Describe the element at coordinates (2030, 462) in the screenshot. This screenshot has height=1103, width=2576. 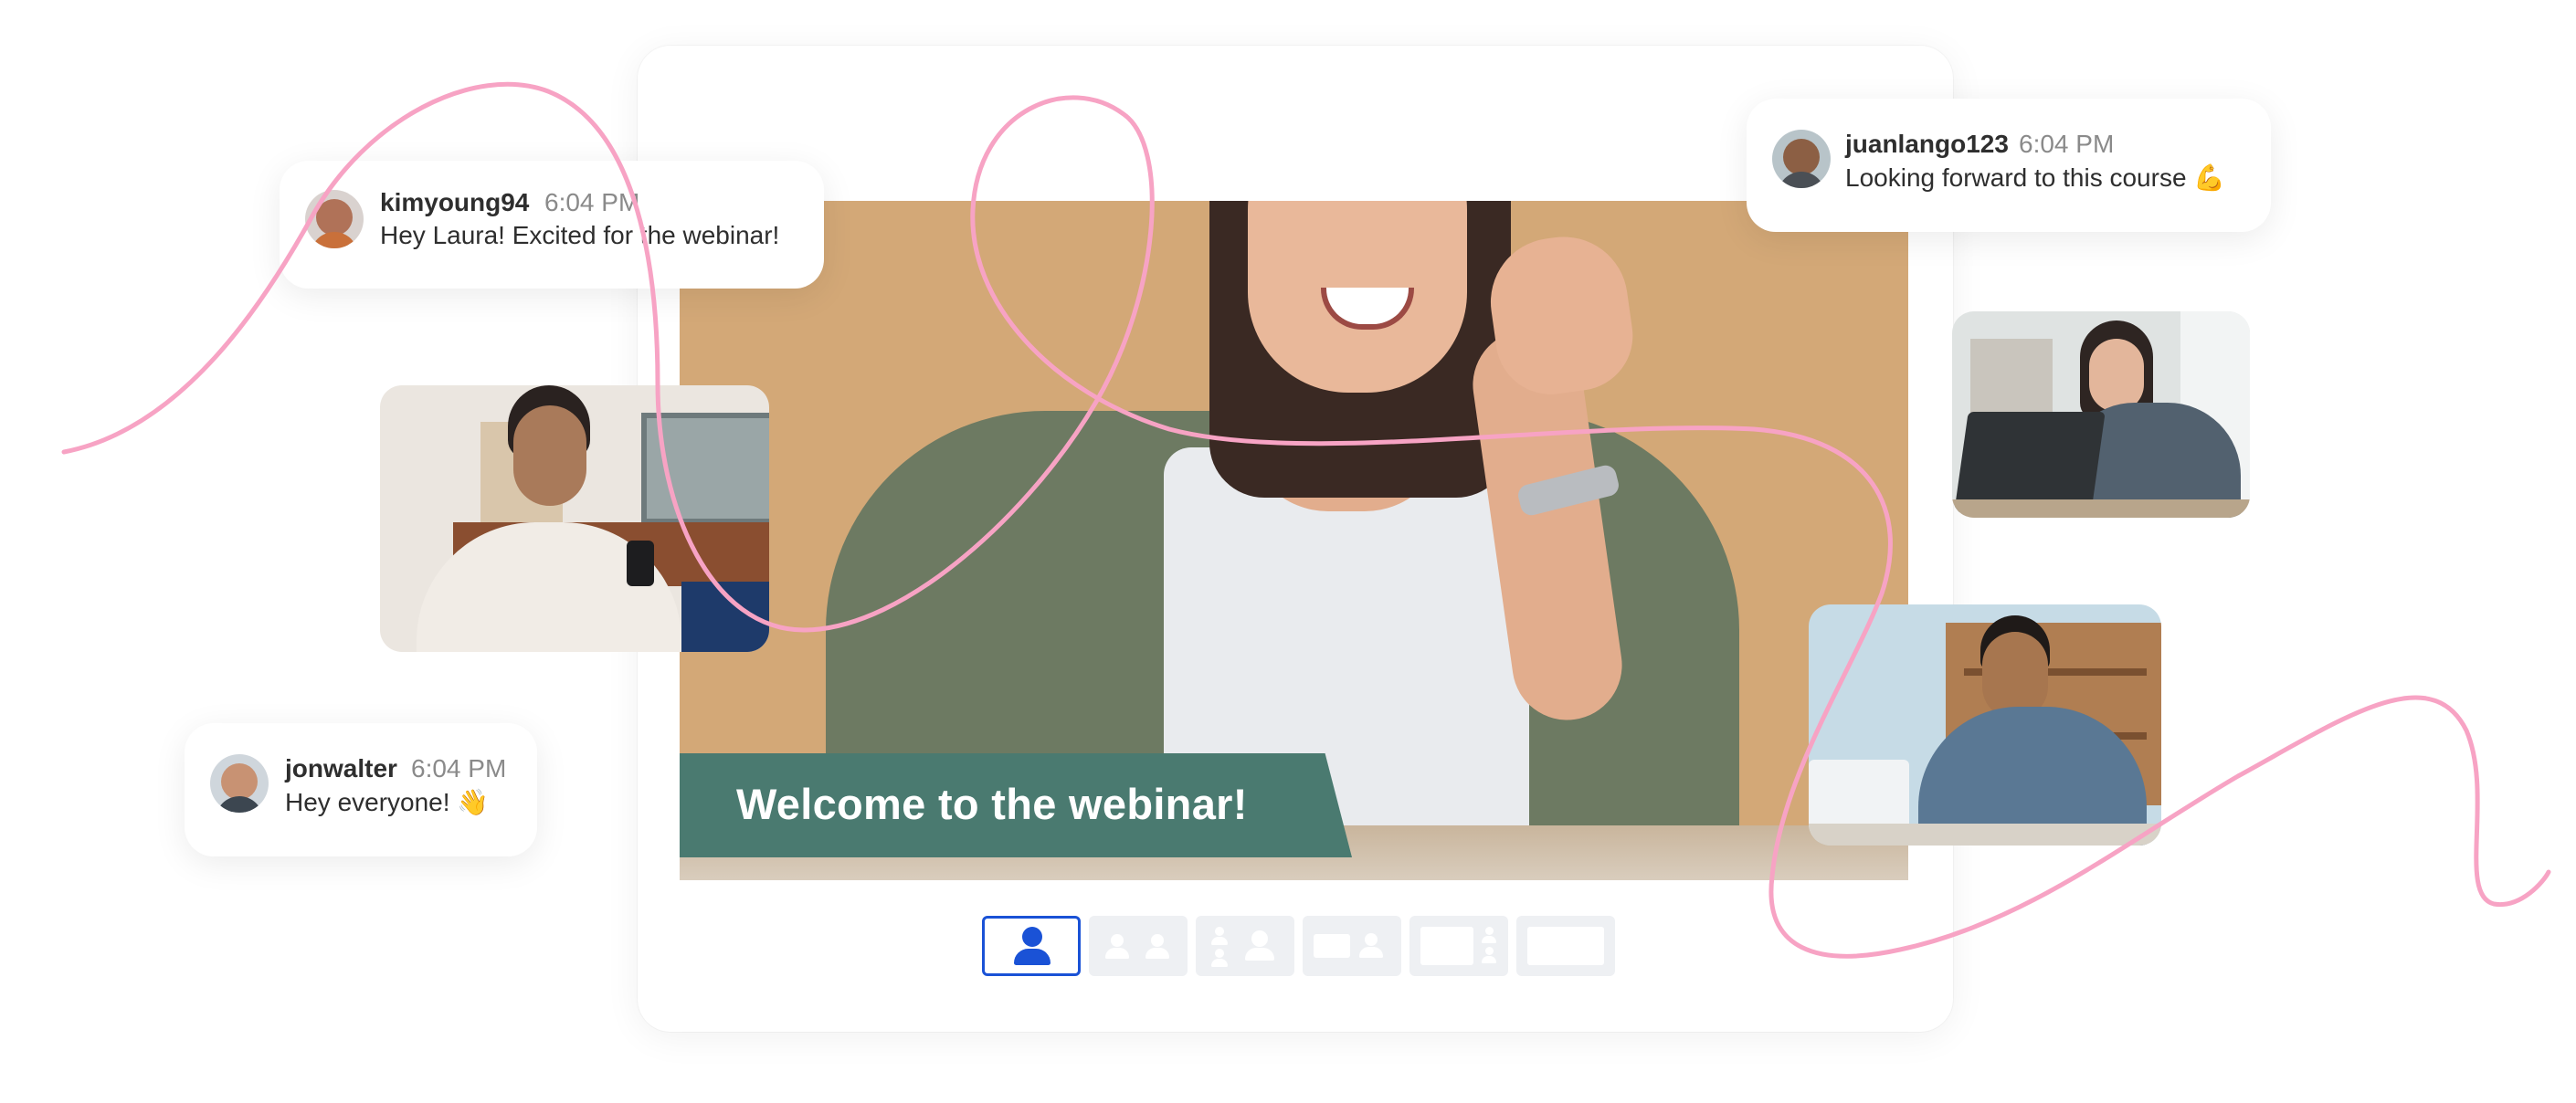
I see `laptop` at that location.